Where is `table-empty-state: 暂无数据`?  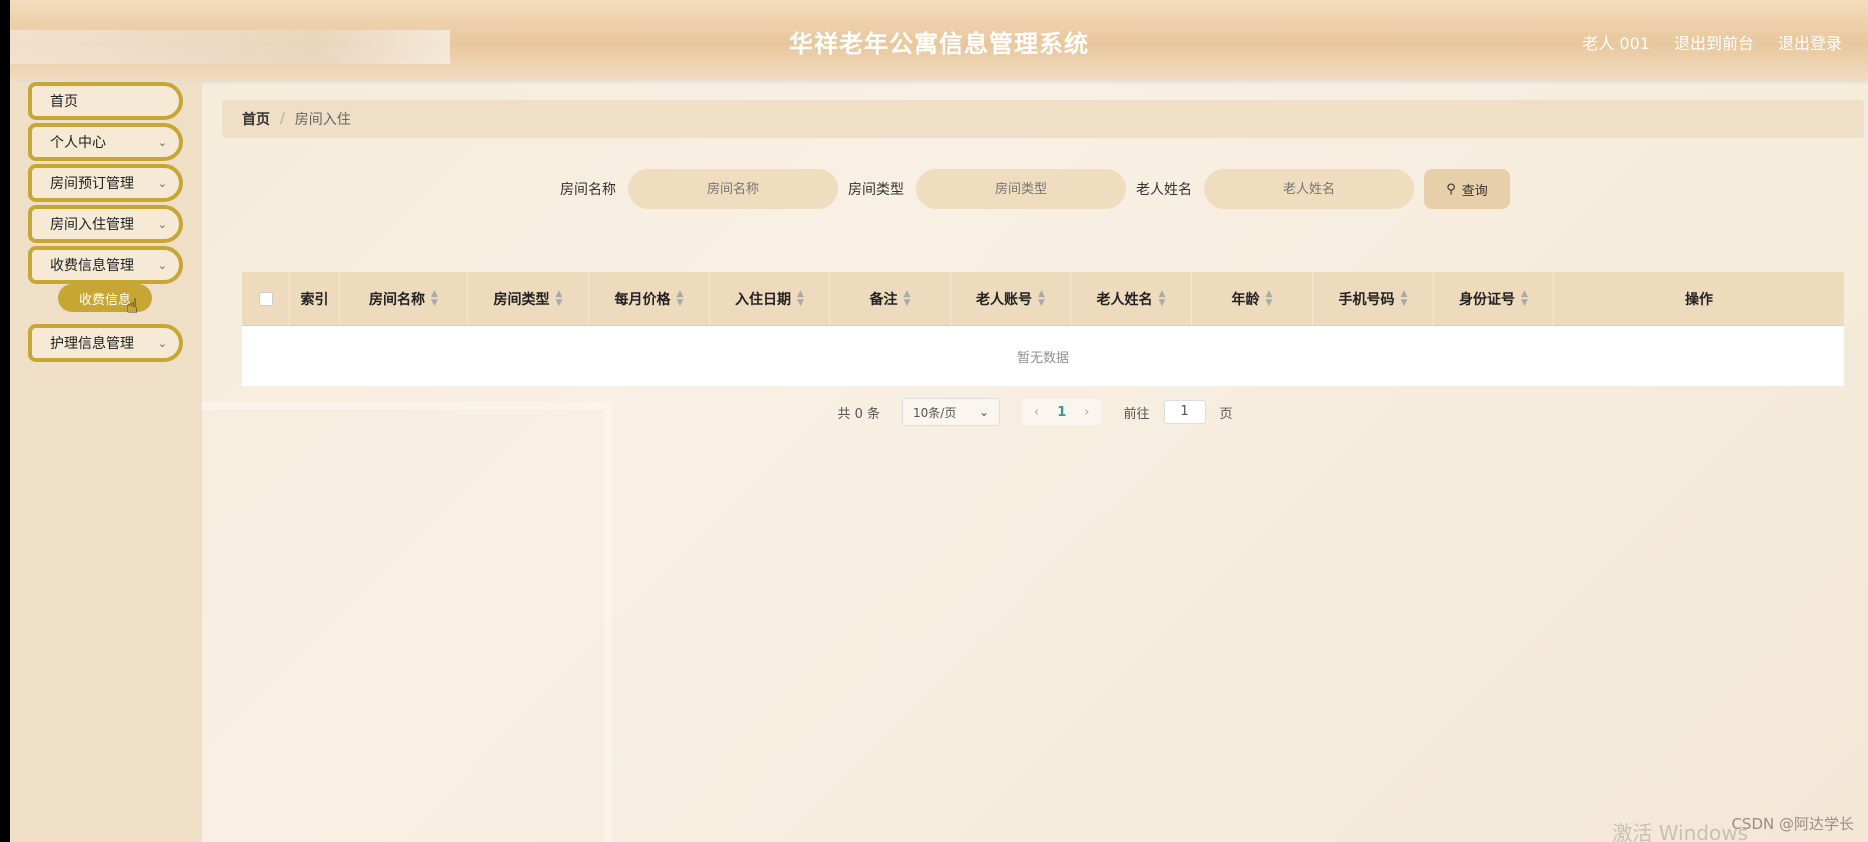
table-empty-state: 暂无数据 is located at coordinates (1043, 356).